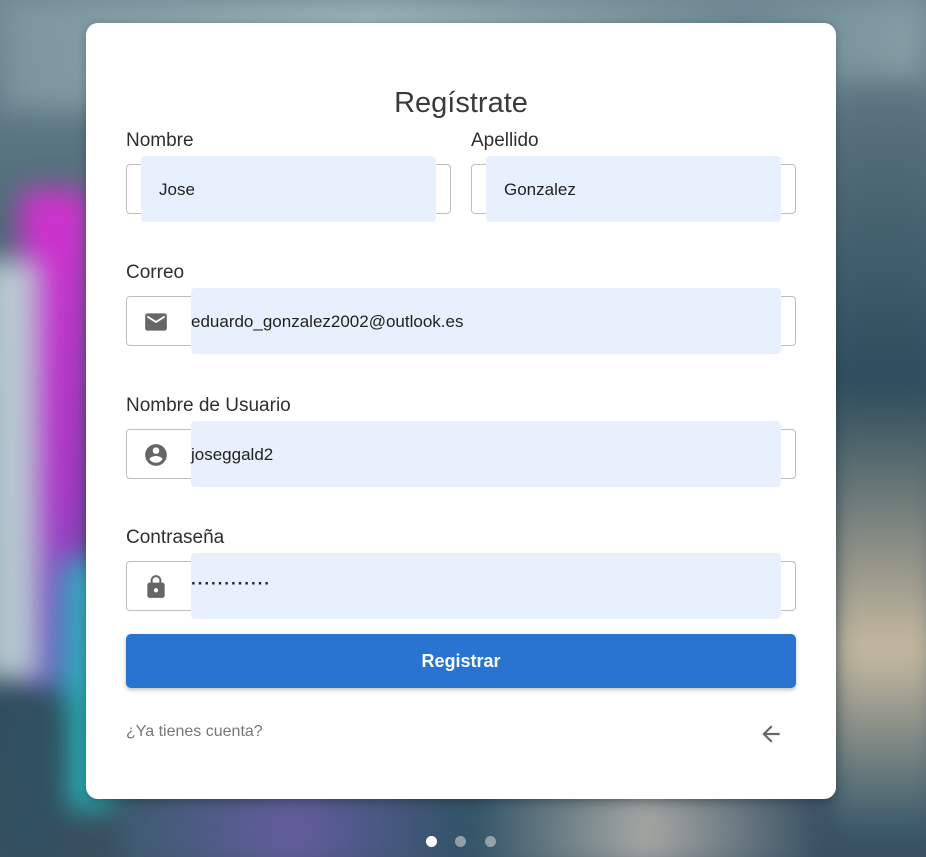 The height and width of the screenshot is (857, 926). What do you see at coordinates (160, 140) in the screenshot?
I see `first-name-label: Nombre` at bounding box center [160, 140].